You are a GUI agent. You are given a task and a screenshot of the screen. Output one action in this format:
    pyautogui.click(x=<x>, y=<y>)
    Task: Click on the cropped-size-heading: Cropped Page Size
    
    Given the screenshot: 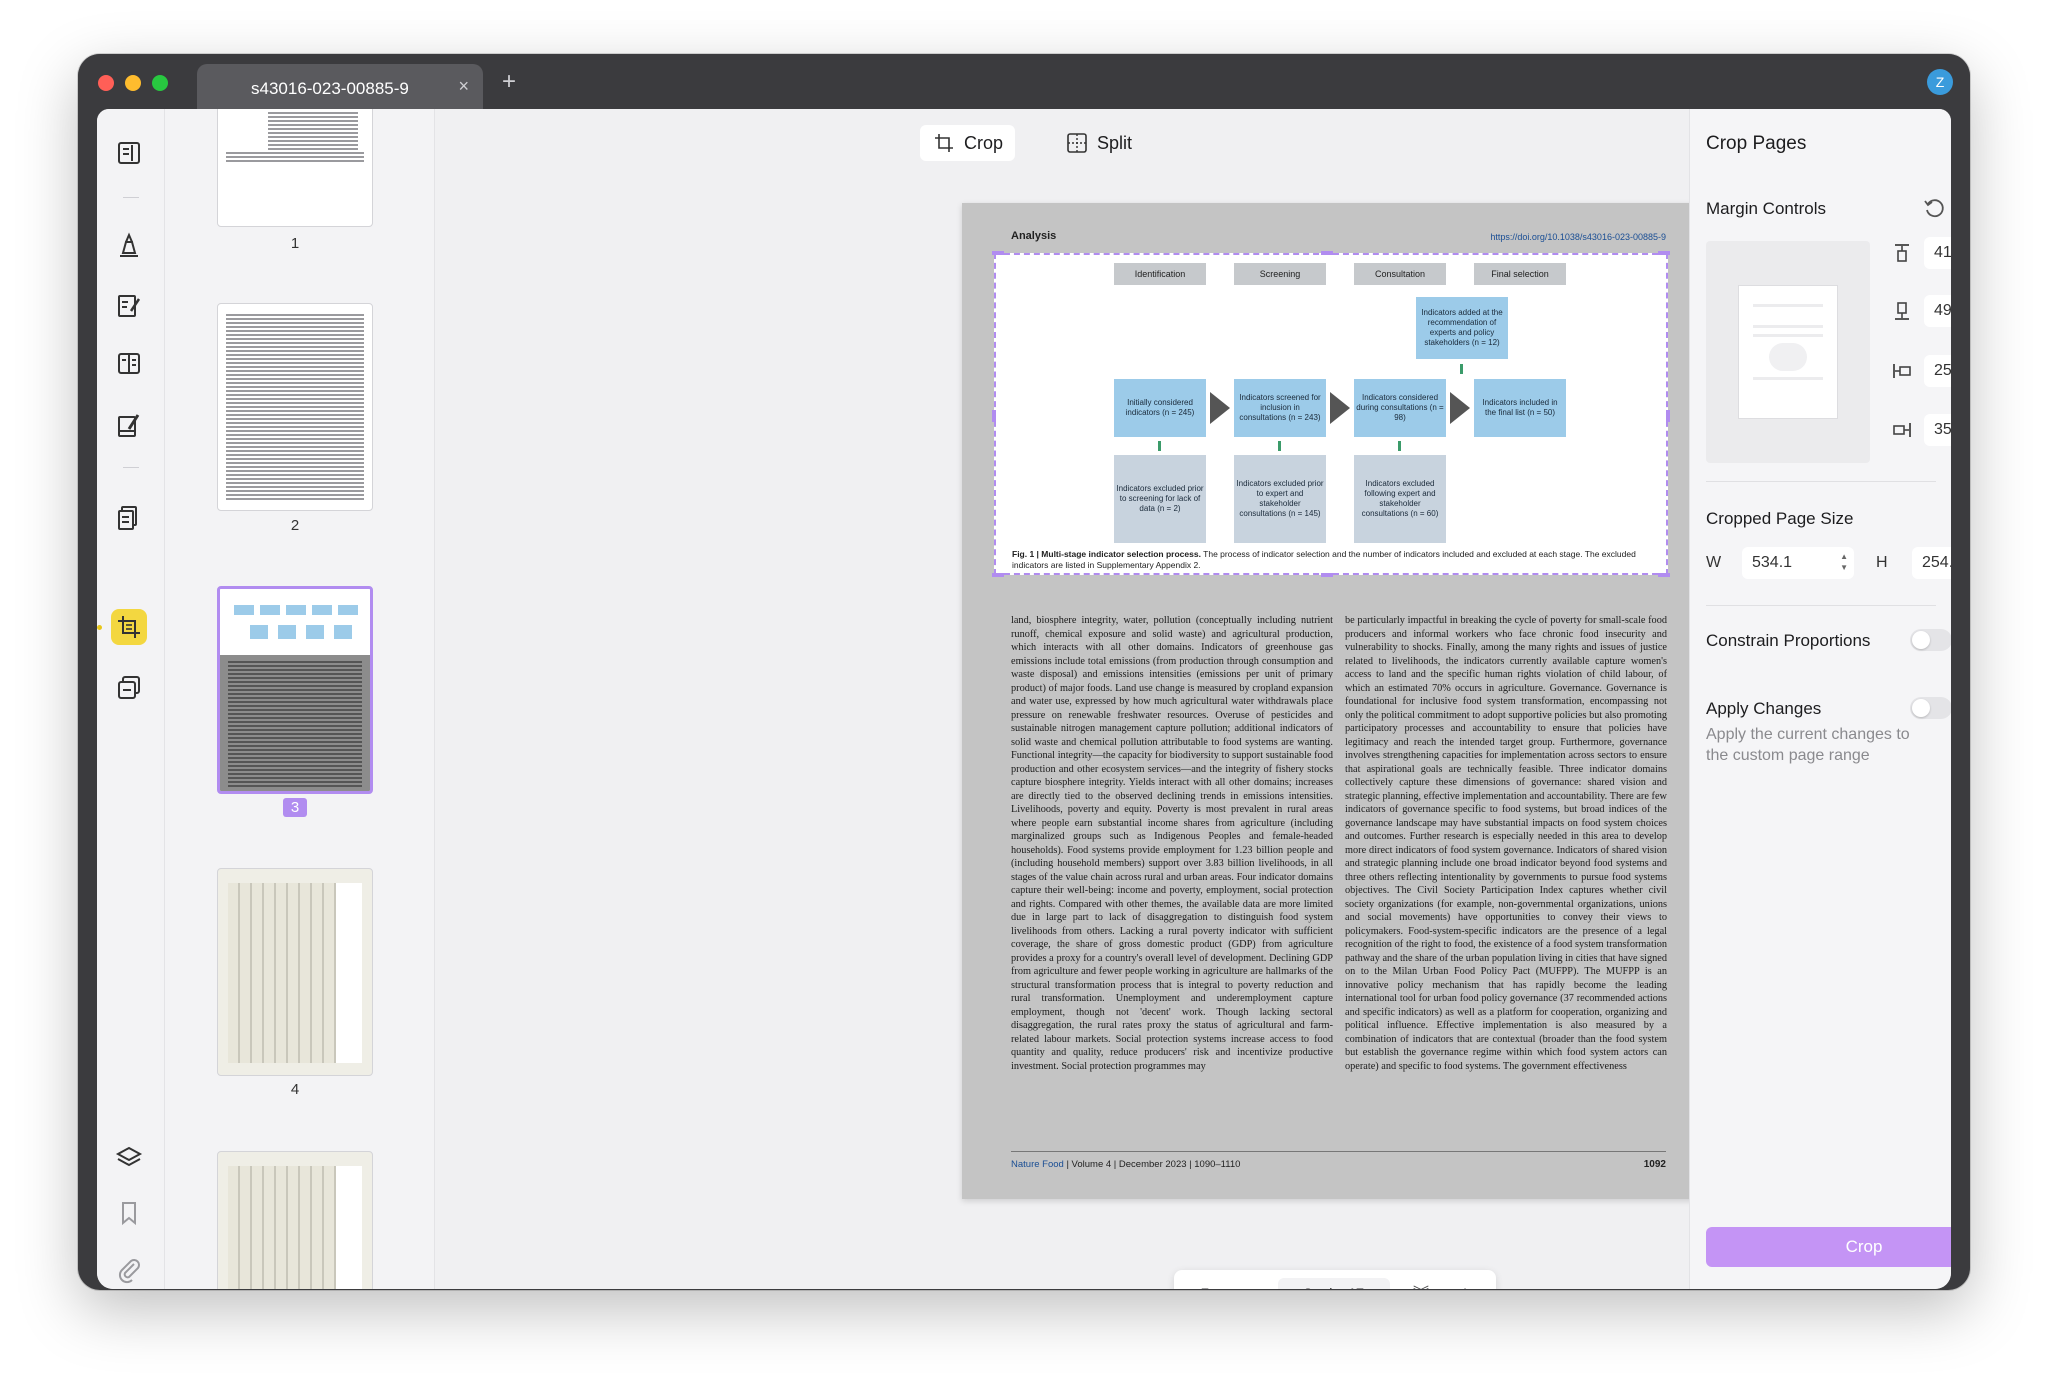 What is the action you would take?
    pyautogui.click(x=1780, y=518)
    